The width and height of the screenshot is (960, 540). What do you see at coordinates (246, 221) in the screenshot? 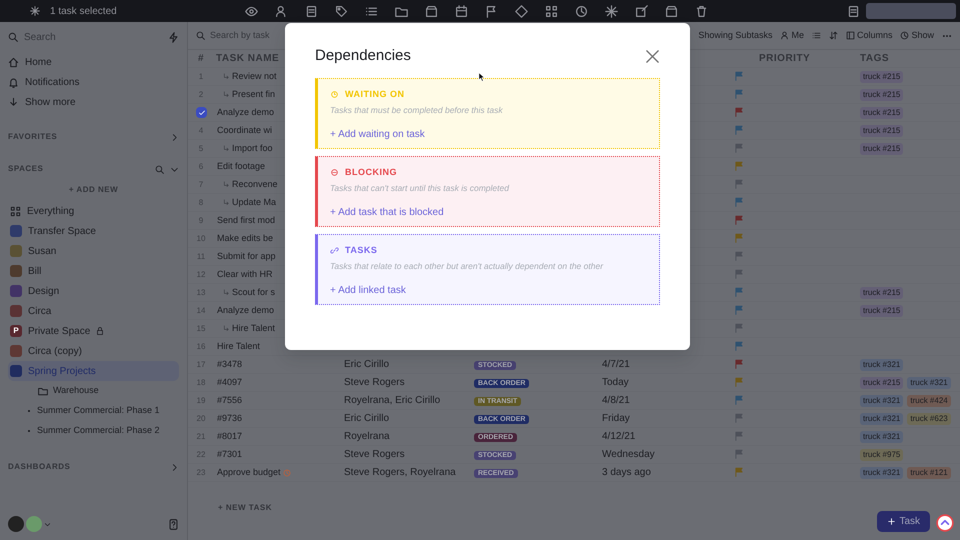
I see `task-name: Send first mod` at bounding box center [246, 221].